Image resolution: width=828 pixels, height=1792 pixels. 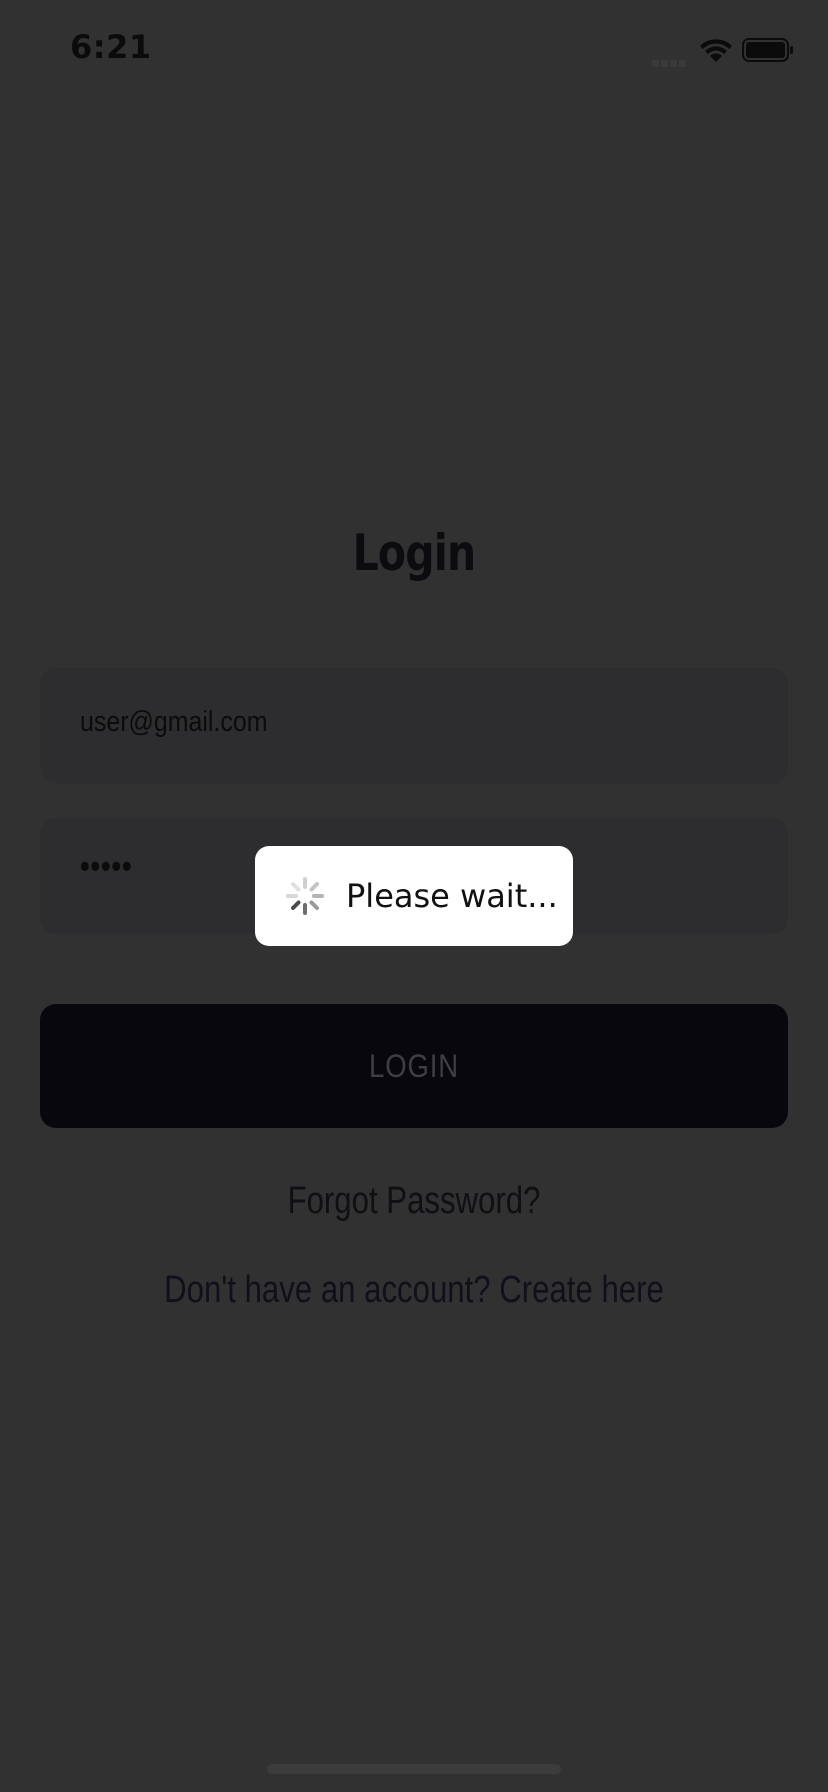 I want to click on email-field: user@gmail.com, so click(x=414, y=726).